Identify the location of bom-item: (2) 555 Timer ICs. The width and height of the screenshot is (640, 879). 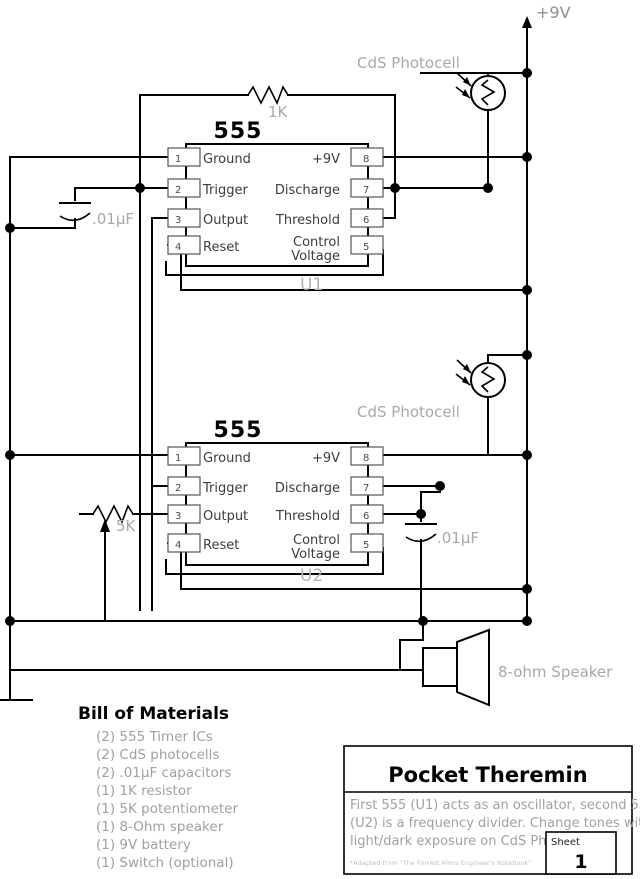
(154, 737).